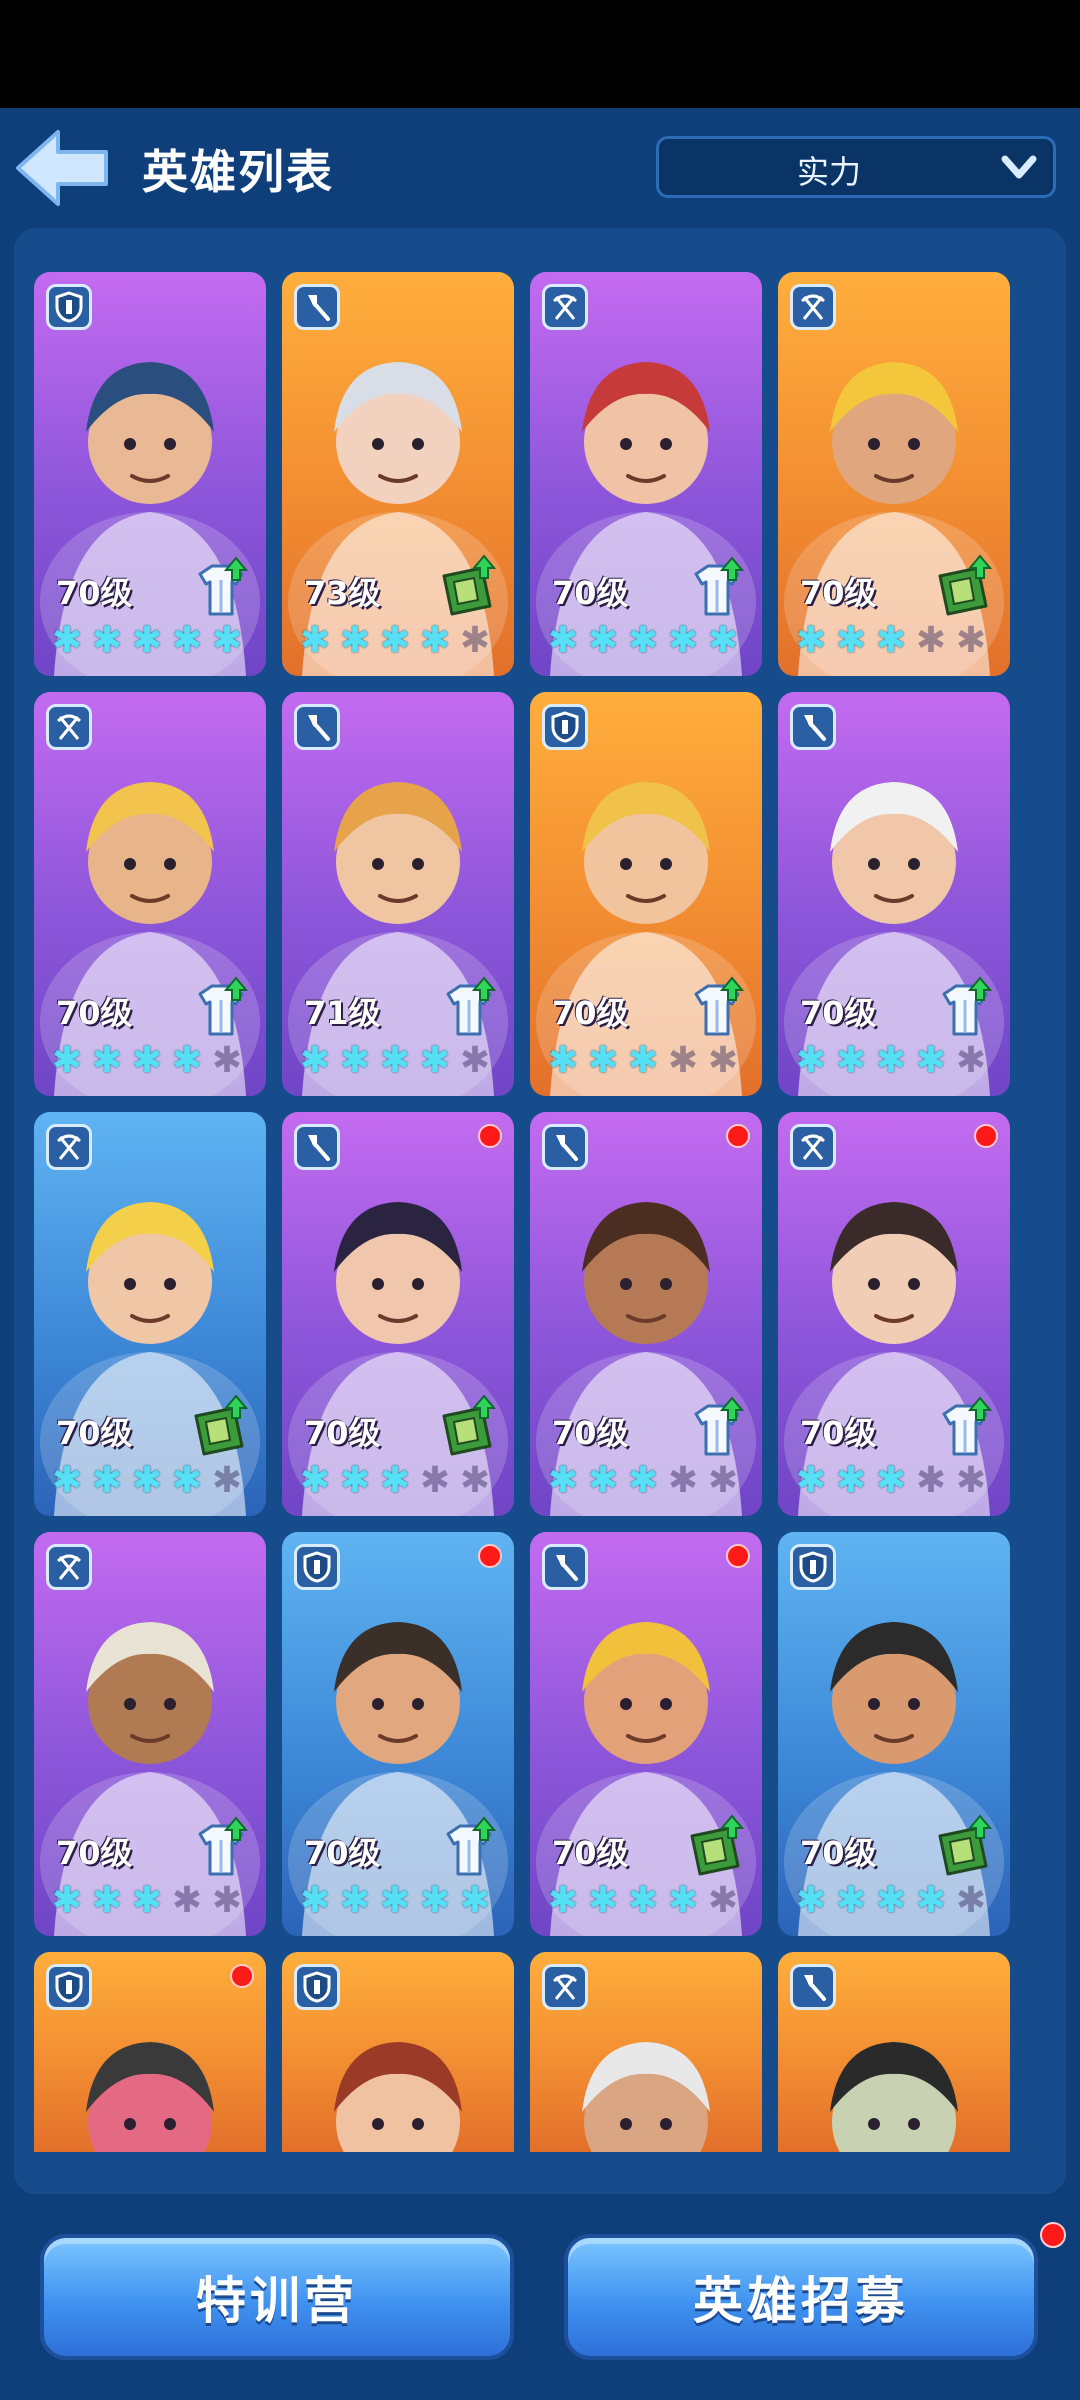  Describe the element at coordinates (398, 474) in the screenshot. I see `hero-card: 73级 ✱ ✱ ✱ ✱ ✱` at that location.